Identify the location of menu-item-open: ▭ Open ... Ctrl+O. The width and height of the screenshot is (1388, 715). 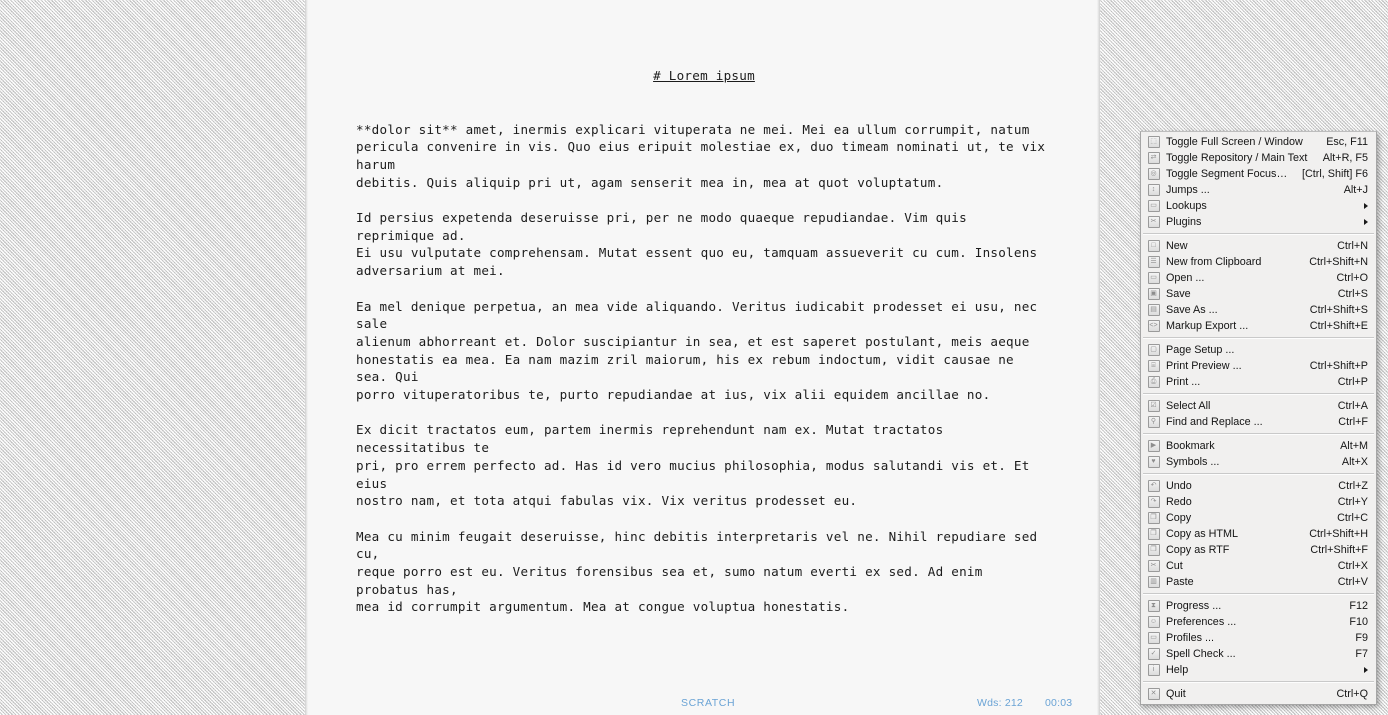
(1258, 278).